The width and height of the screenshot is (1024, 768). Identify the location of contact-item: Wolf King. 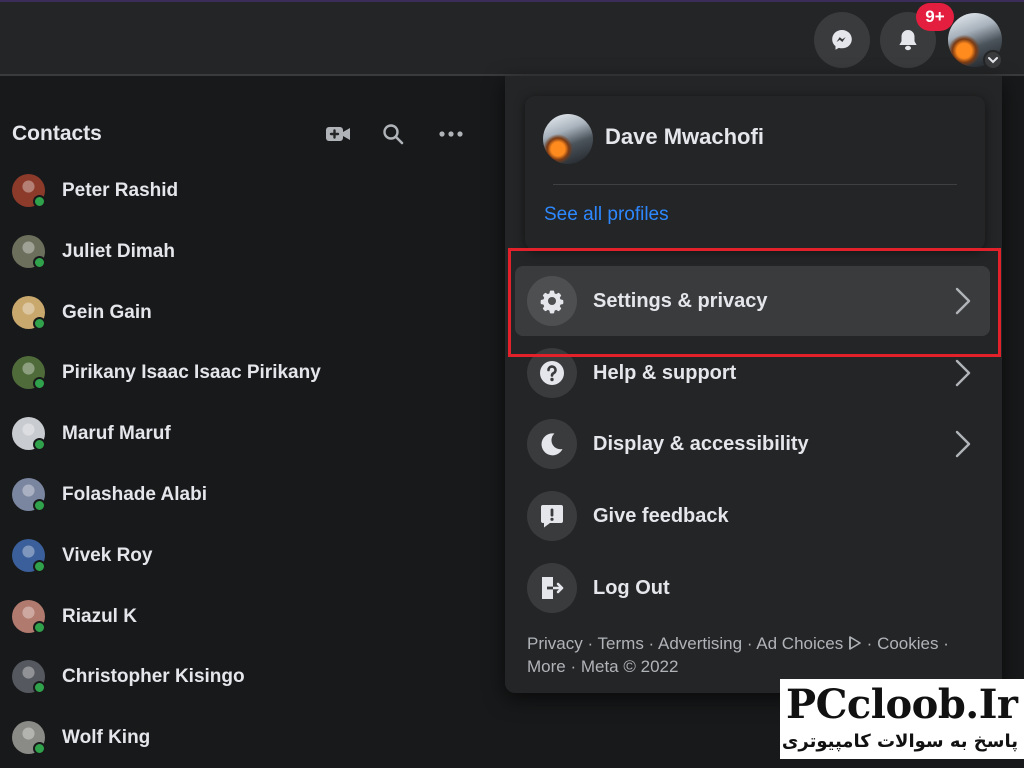
(240, 738).